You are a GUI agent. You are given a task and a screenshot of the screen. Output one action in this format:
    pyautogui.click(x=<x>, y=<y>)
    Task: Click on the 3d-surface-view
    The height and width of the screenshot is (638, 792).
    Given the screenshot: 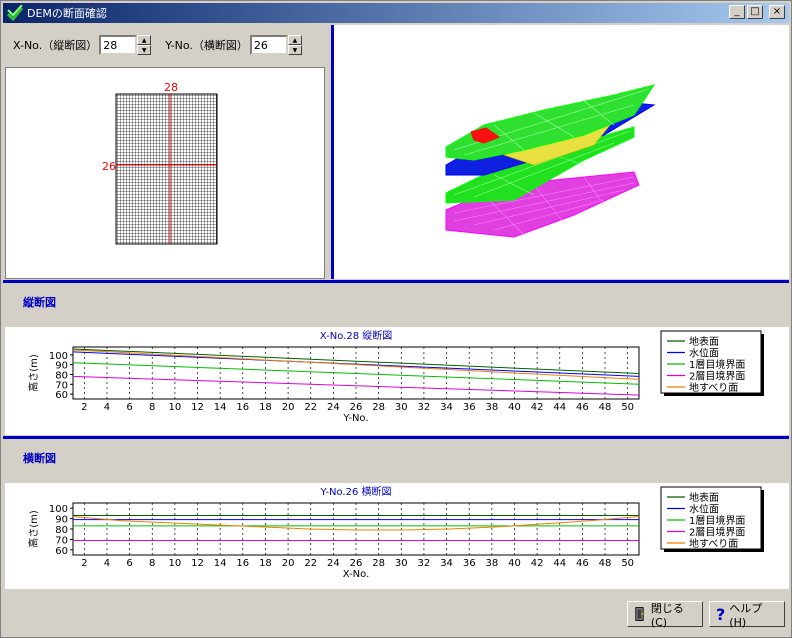 What is the action you would take?
    pyautogui.click(x=550, y=161)
    